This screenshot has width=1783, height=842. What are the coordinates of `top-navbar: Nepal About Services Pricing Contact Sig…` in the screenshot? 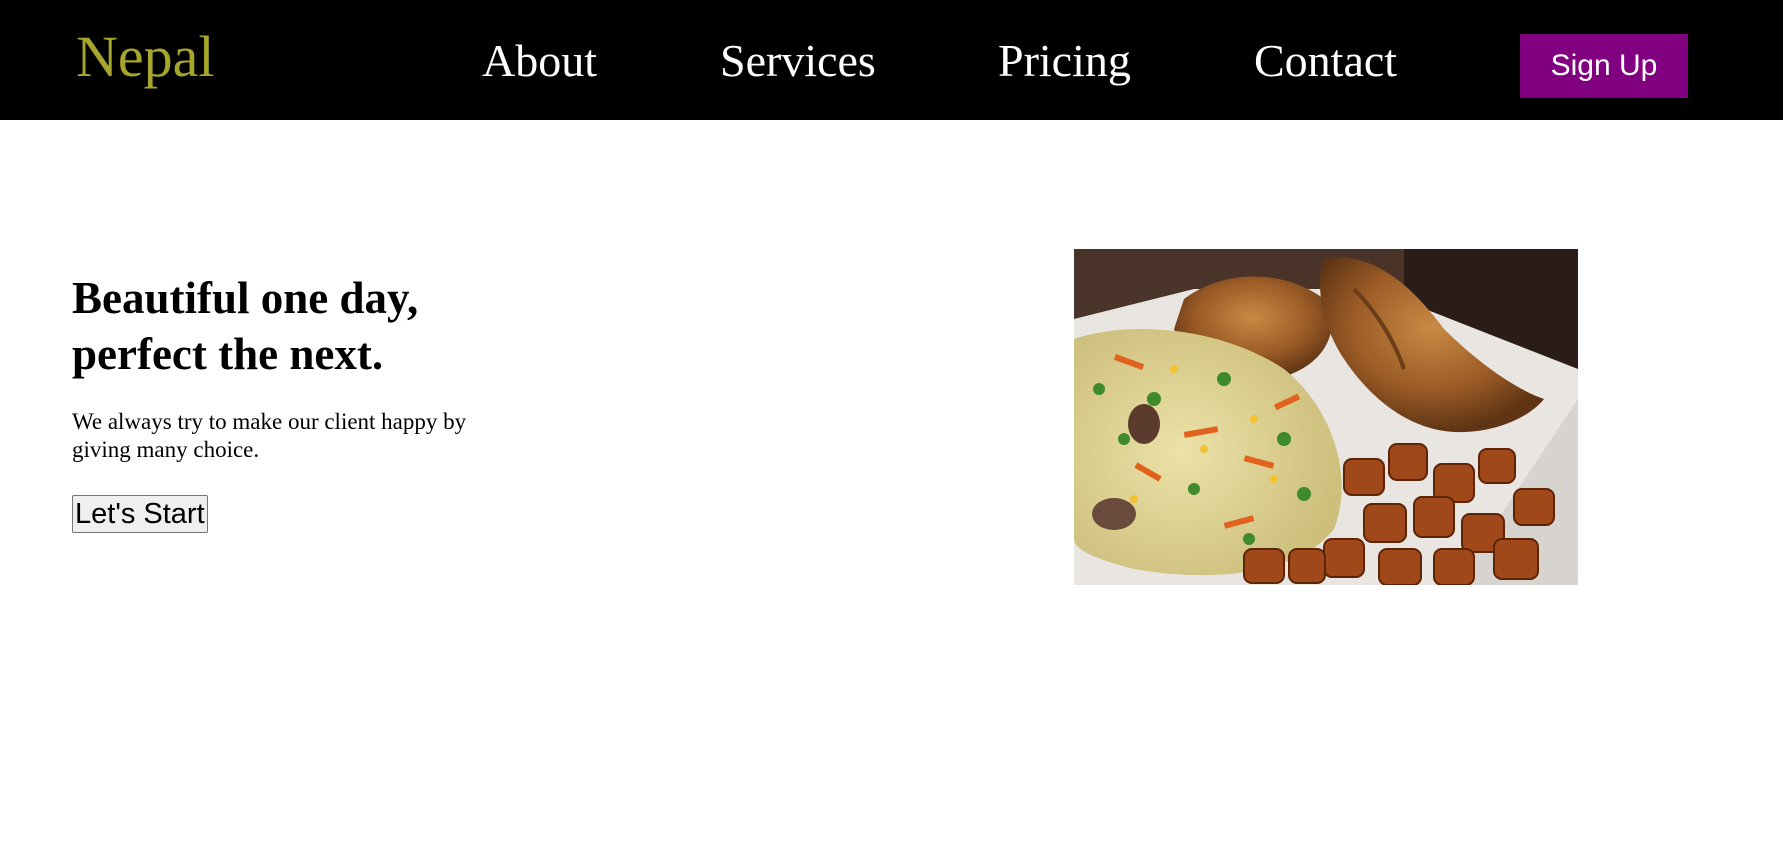 It's located at (891, 60).